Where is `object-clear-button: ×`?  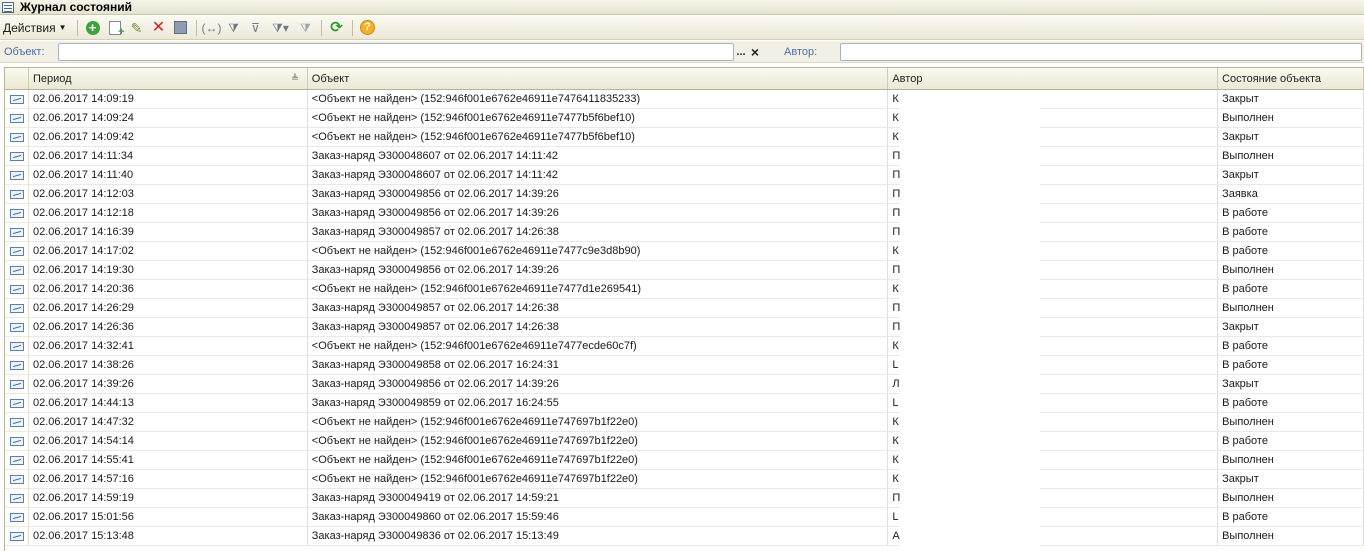 object-clear-button: × is located at coordinates (755, 52).